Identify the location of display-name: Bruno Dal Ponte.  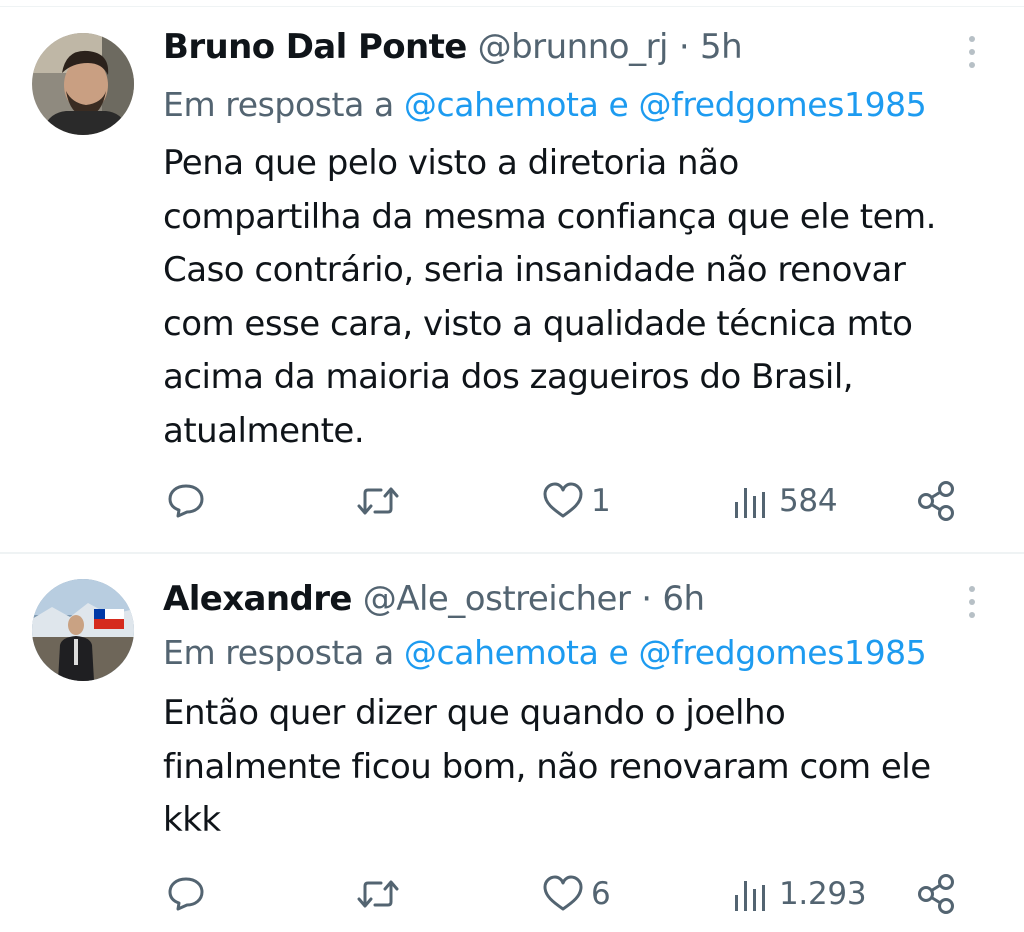
(315, 47).